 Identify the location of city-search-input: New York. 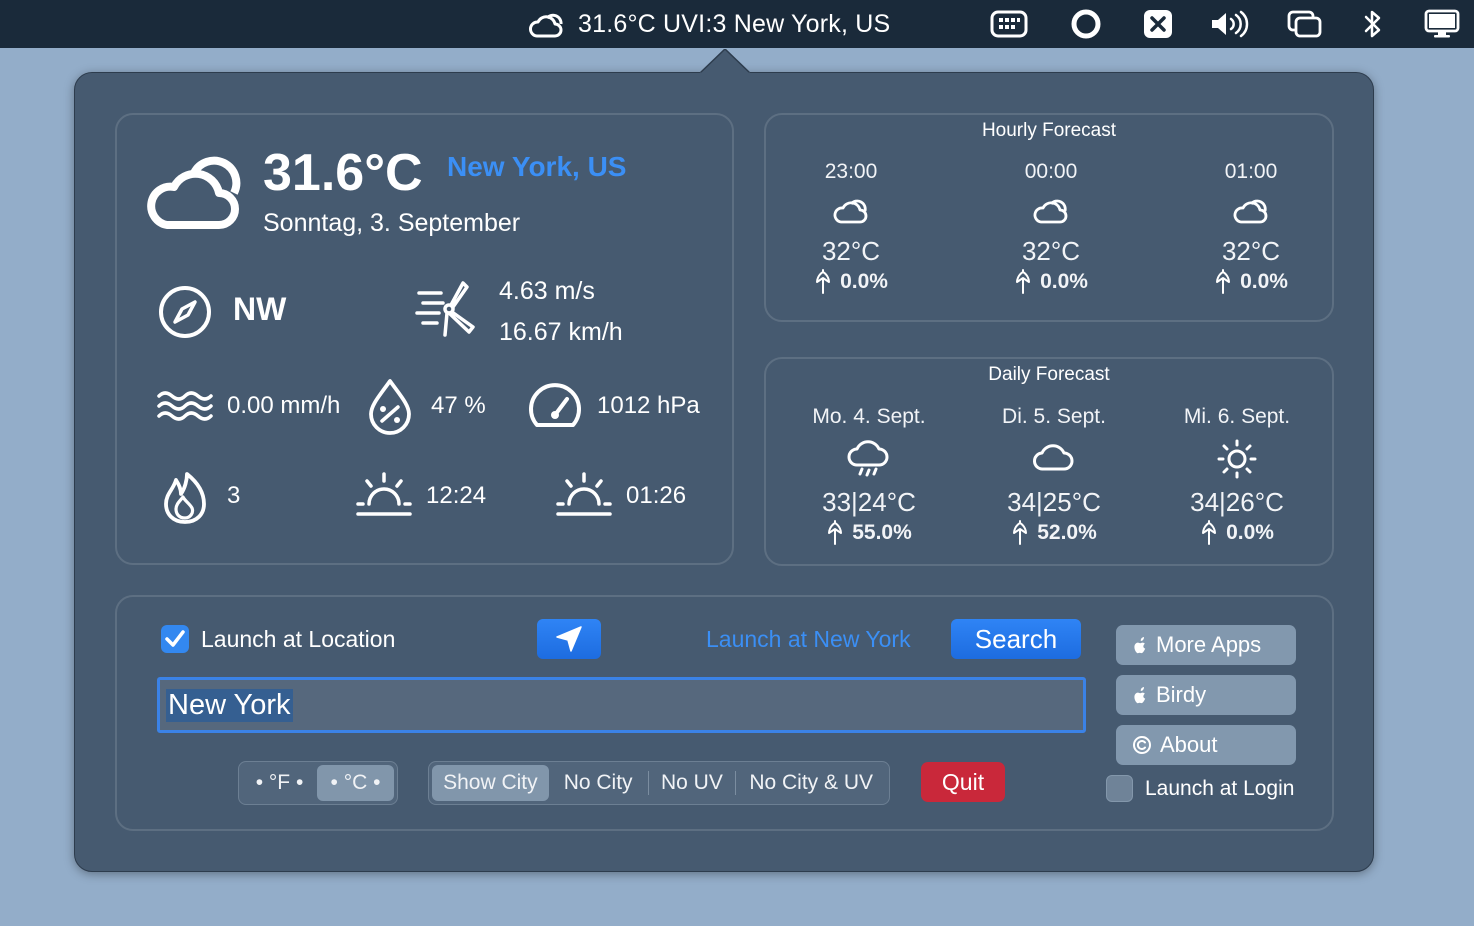
(621, 705).